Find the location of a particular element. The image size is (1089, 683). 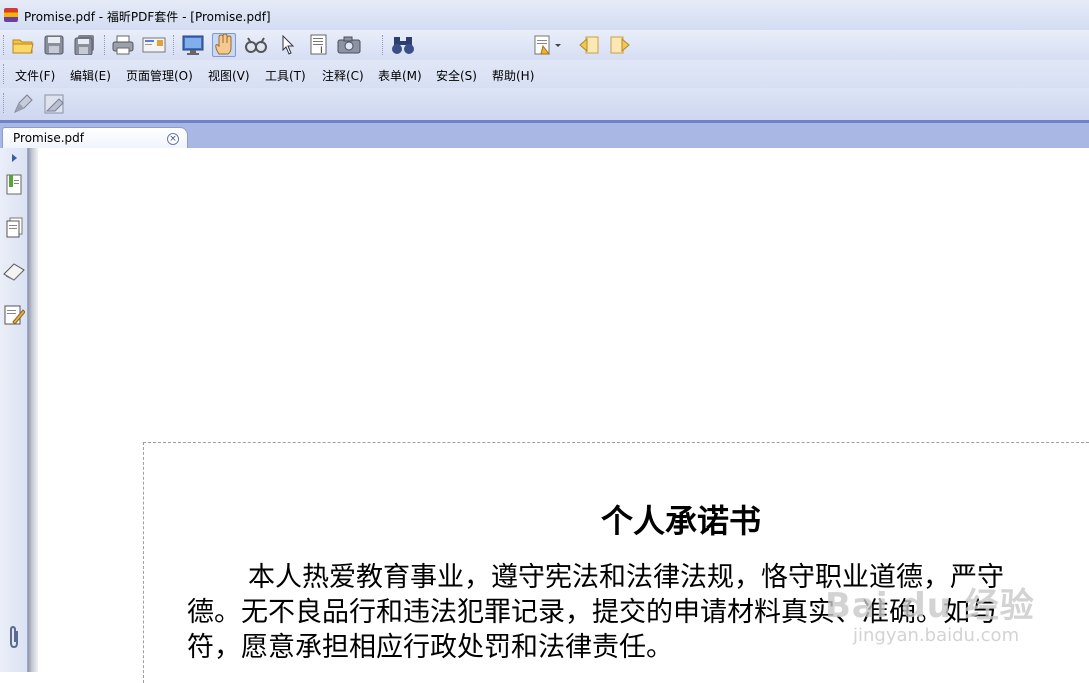

tab-label: Promise.pdf is located at coordinates (48, 138).